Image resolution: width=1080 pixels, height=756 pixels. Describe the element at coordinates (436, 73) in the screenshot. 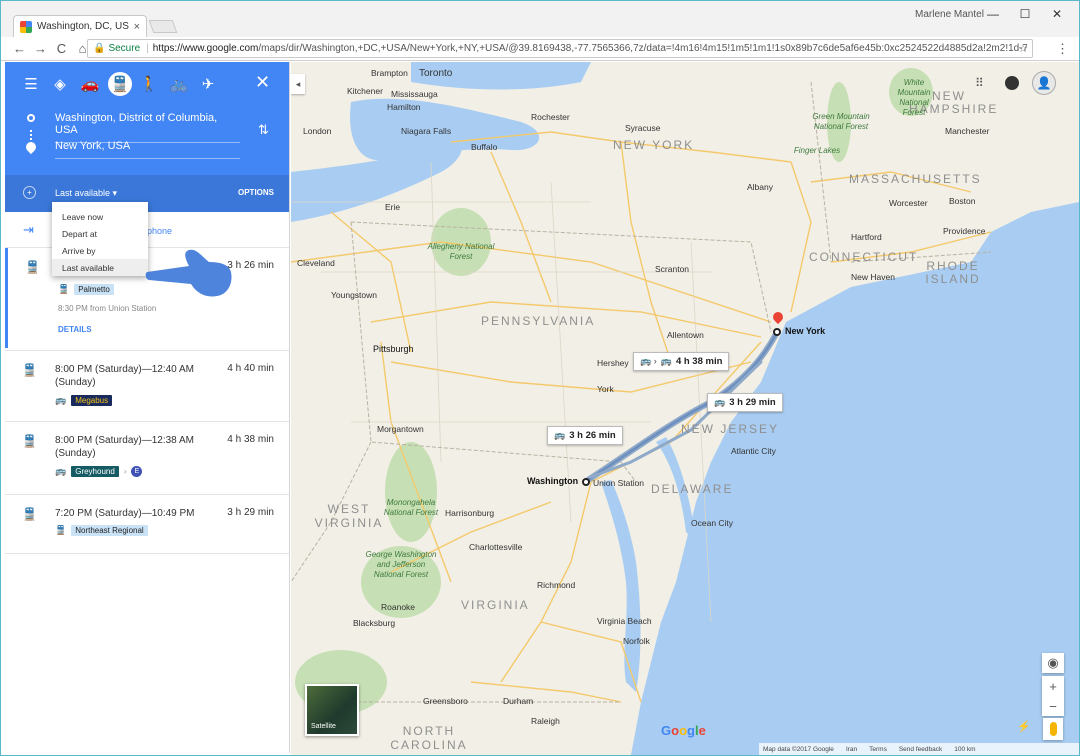

I see `city-label: Toronto` at that location.